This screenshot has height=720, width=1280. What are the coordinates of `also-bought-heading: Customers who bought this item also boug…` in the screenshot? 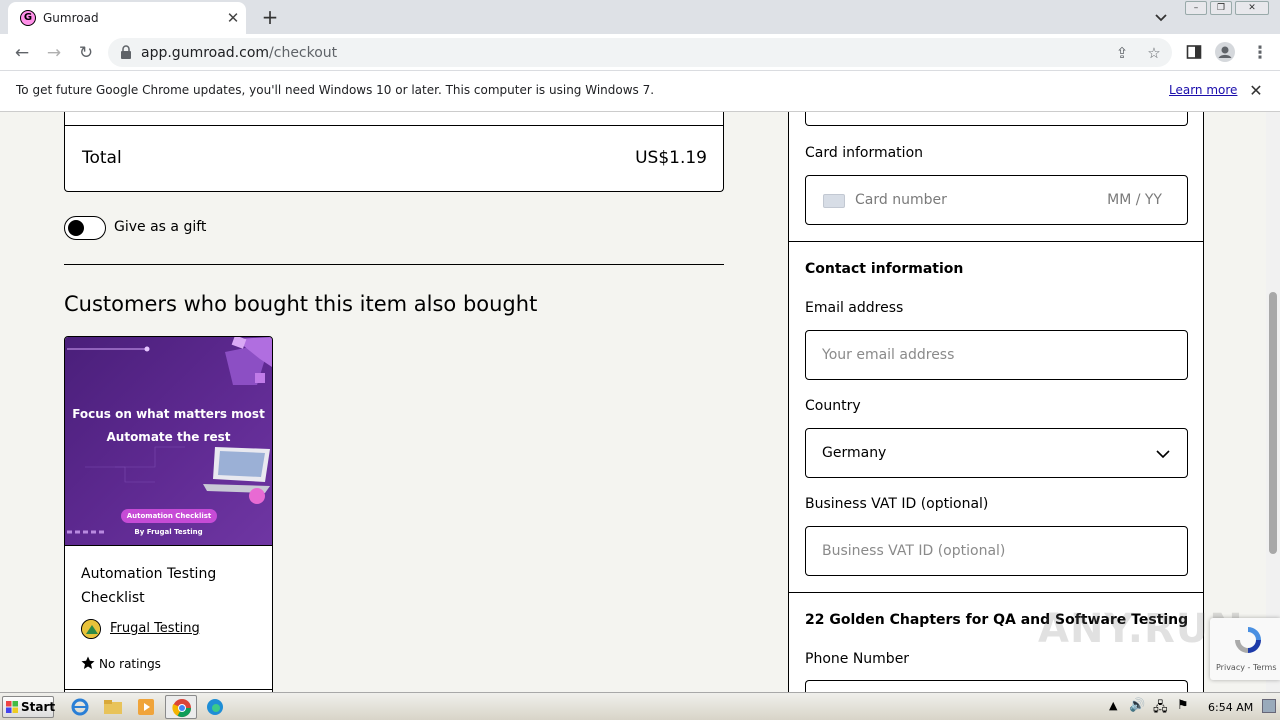 It's located at (301, 304).